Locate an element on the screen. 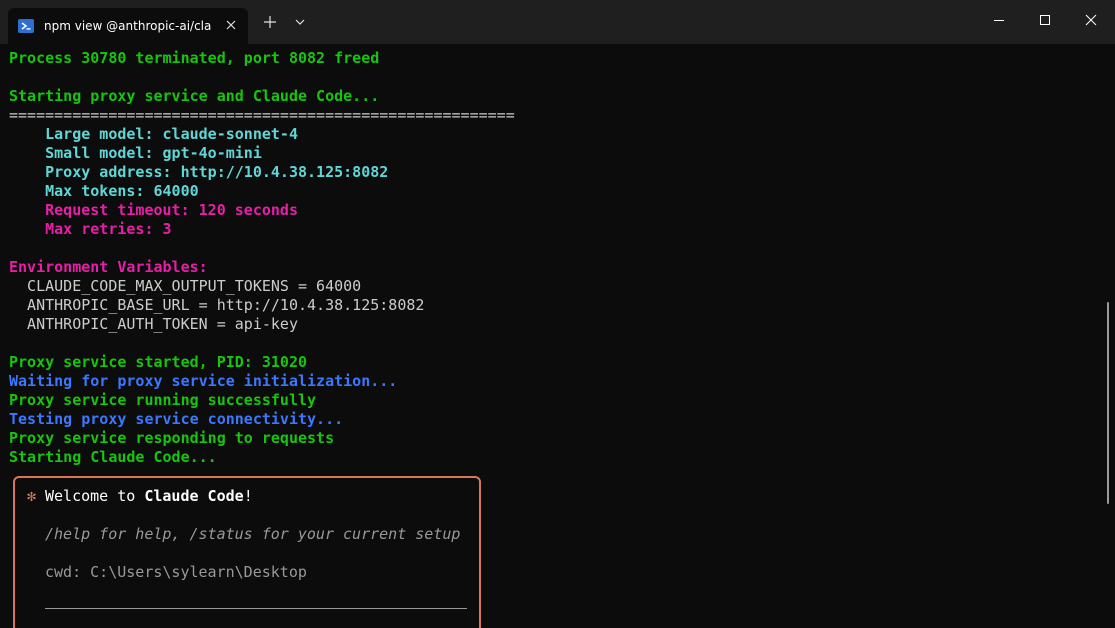  output-line: Request timeout: 120 seconds is located at coordinates (153, 210).